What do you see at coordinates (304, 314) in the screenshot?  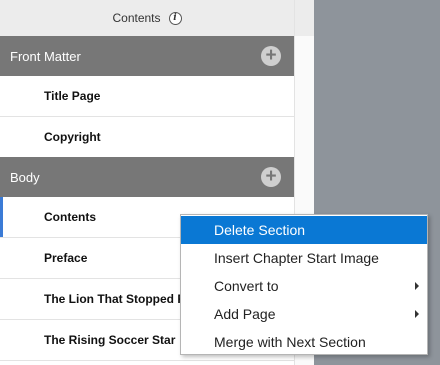 I see `menu-item-add-page: Add Page` at bounding box center [304, 314].